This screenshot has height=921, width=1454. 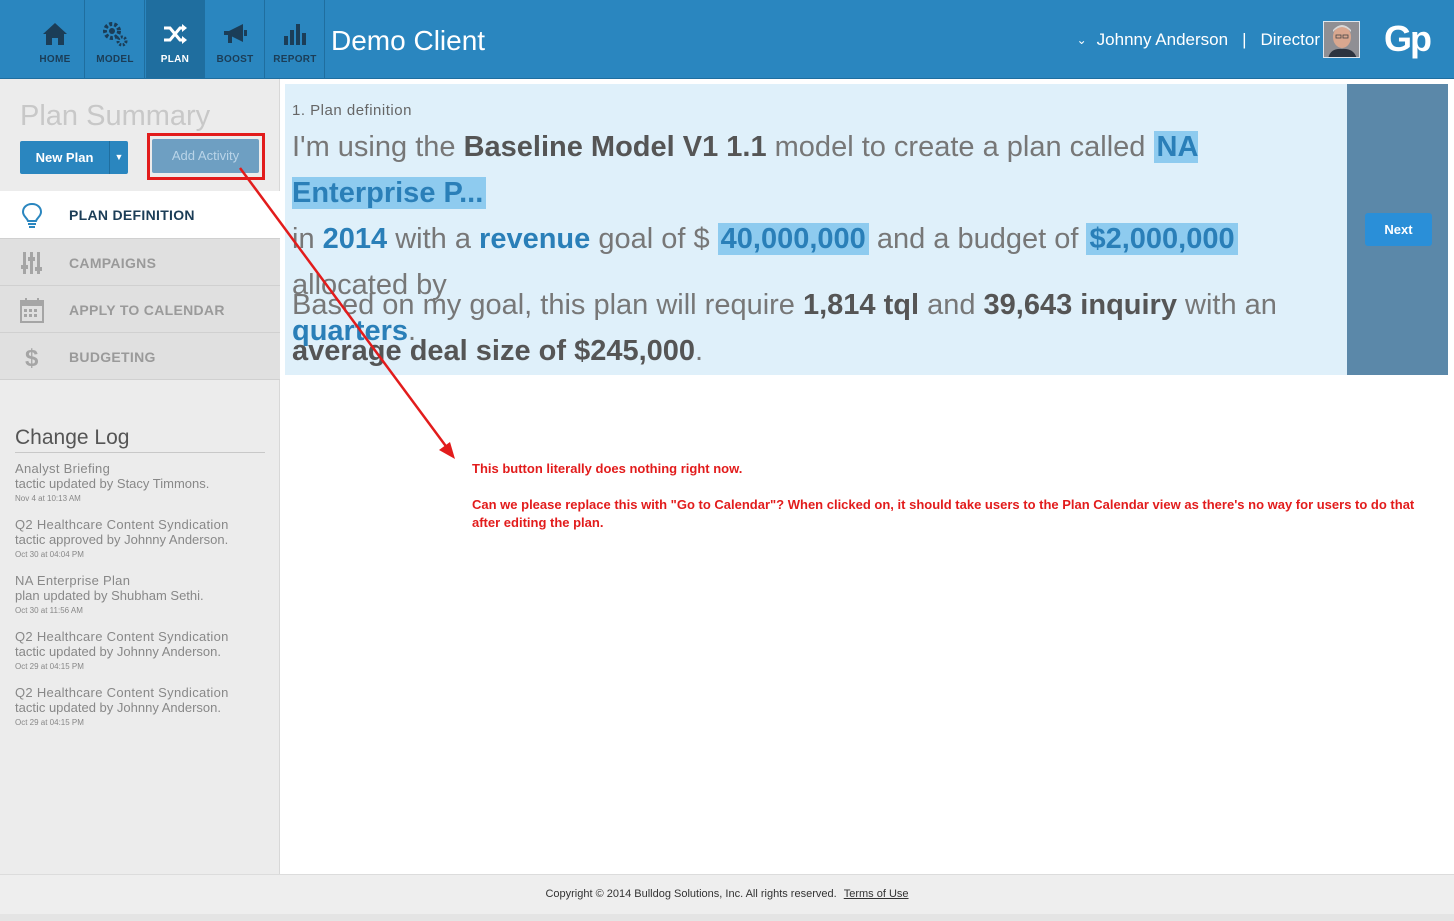 I want to click on nav-boost: BOOST, so click(x=235, y=39).